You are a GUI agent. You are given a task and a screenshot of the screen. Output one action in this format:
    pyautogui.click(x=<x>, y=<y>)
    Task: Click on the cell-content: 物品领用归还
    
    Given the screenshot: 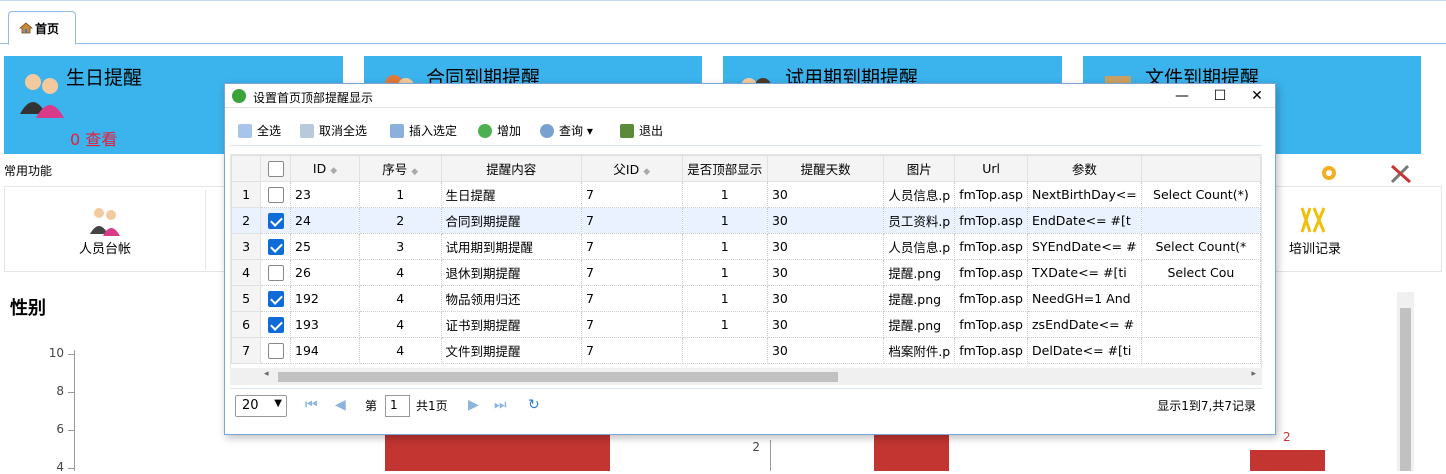 What is the action you would take?
    pyautogui.click(x=511, y=298)
    